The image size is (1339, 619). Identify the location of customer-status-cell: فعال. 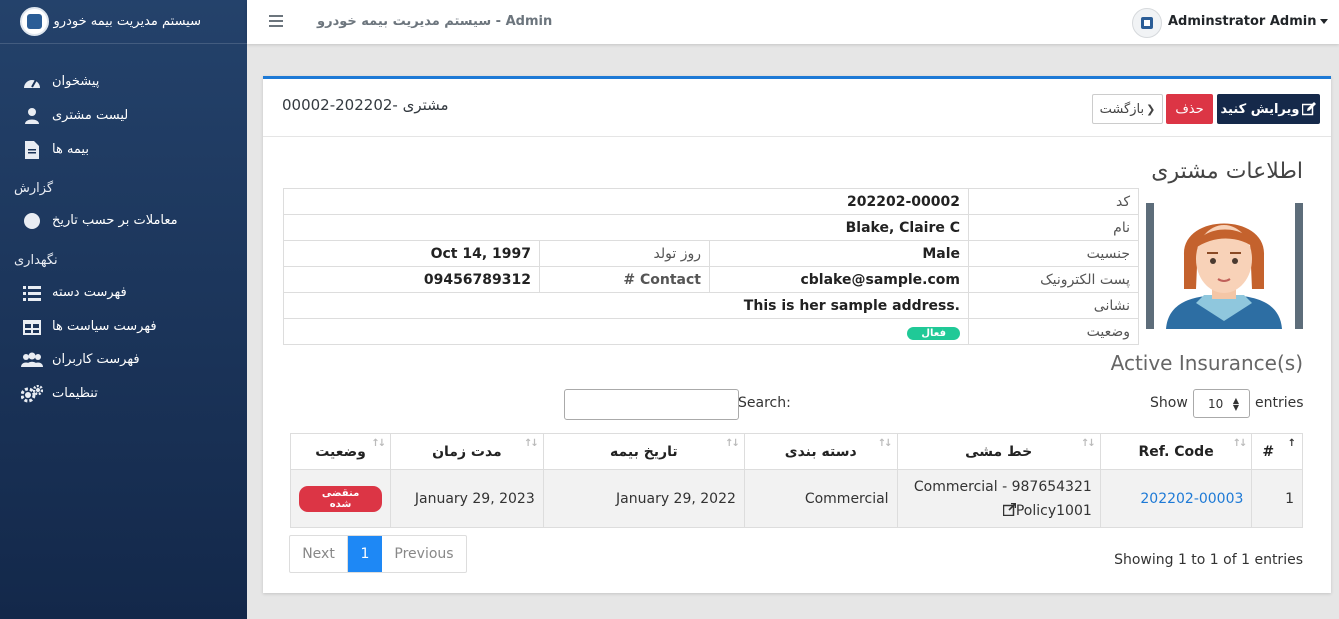
(626, 331).